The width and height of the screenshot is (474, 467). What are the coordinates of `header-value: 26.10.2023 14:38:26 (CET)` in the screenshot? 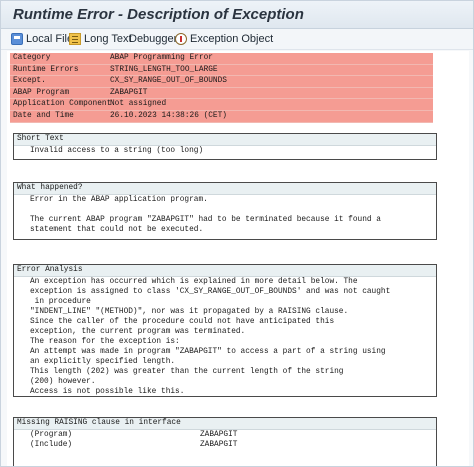 It's located at (168, 115).